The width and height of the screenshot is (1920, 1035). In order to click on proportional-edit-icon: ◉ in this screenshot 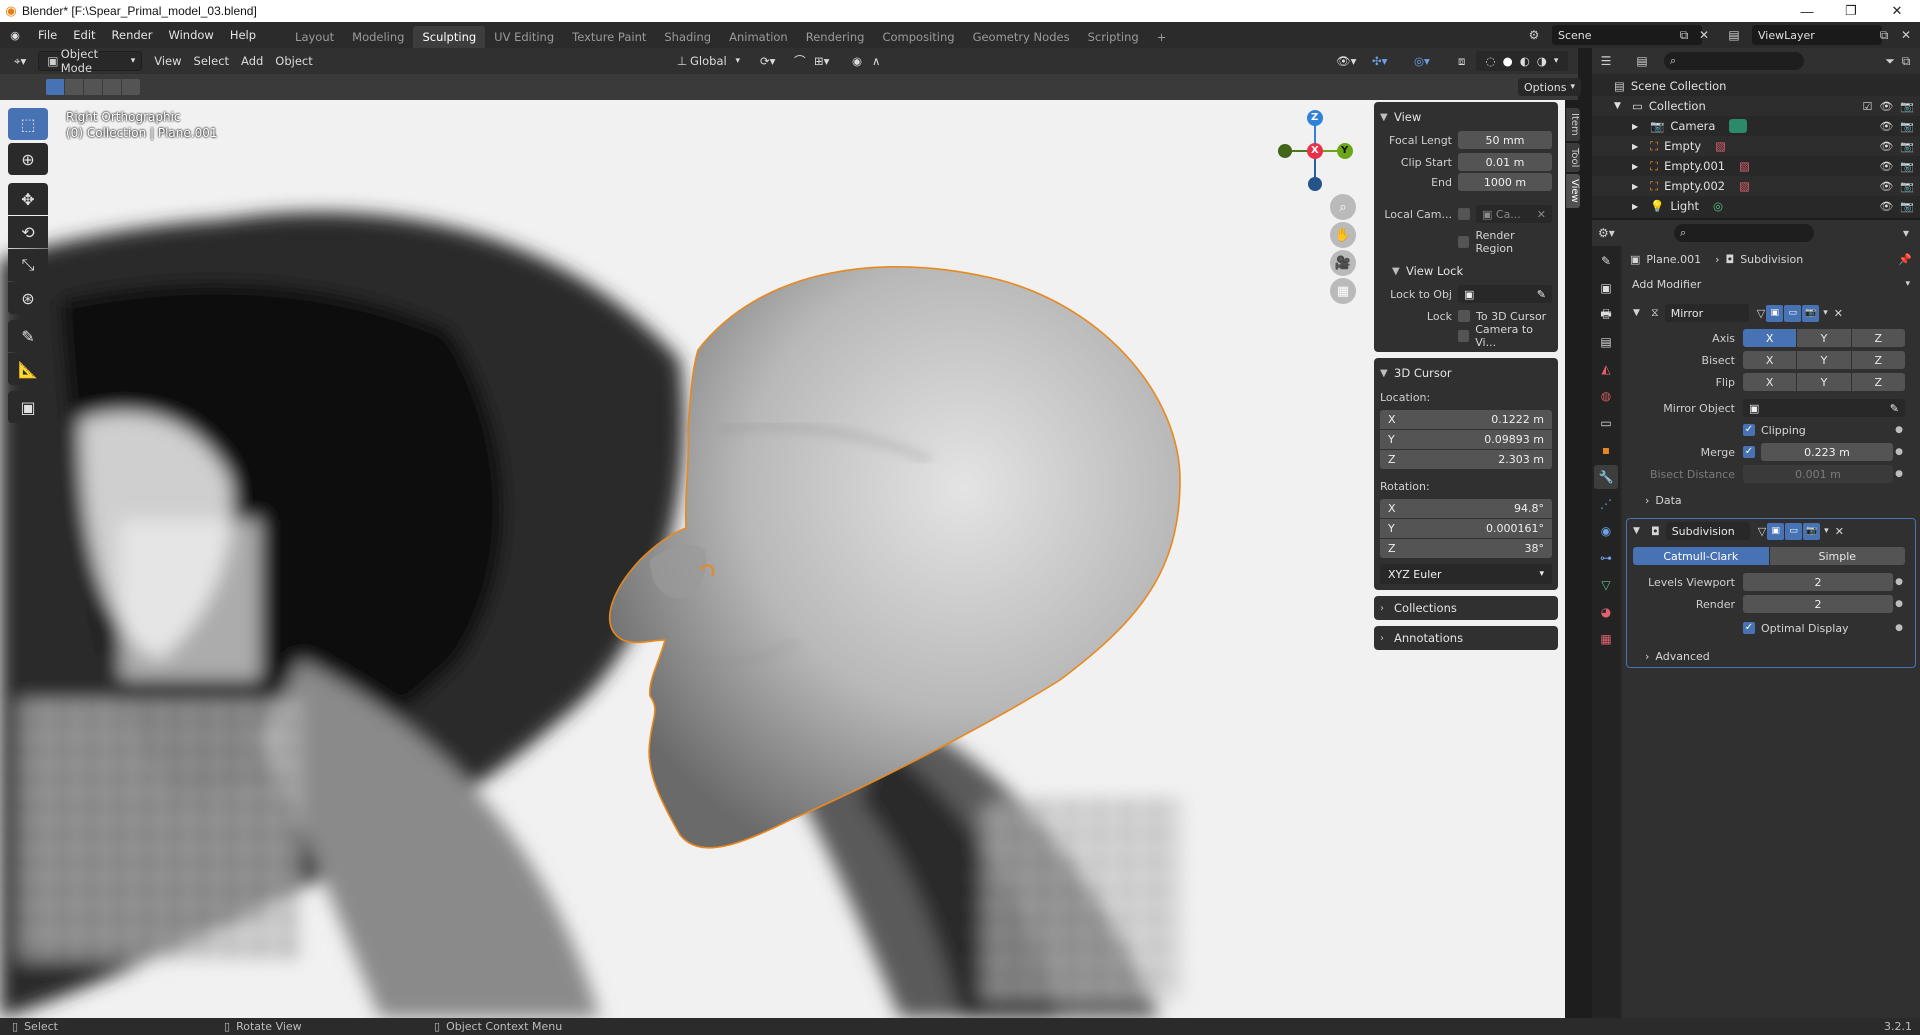, I will do `click(857, 61)`.